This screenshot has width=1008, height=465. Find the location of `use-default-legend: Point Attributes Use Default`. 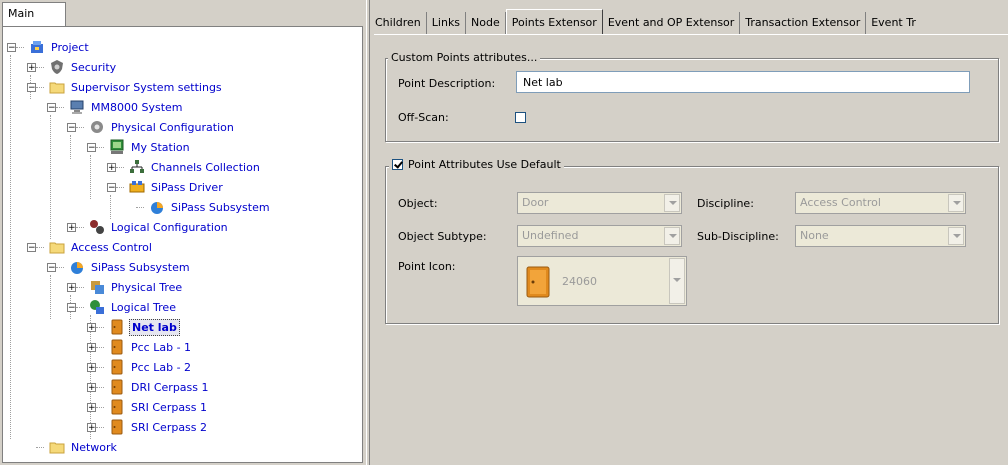

use-default-legend: Point Attributes Use Default is located at coordinates (476, 164).